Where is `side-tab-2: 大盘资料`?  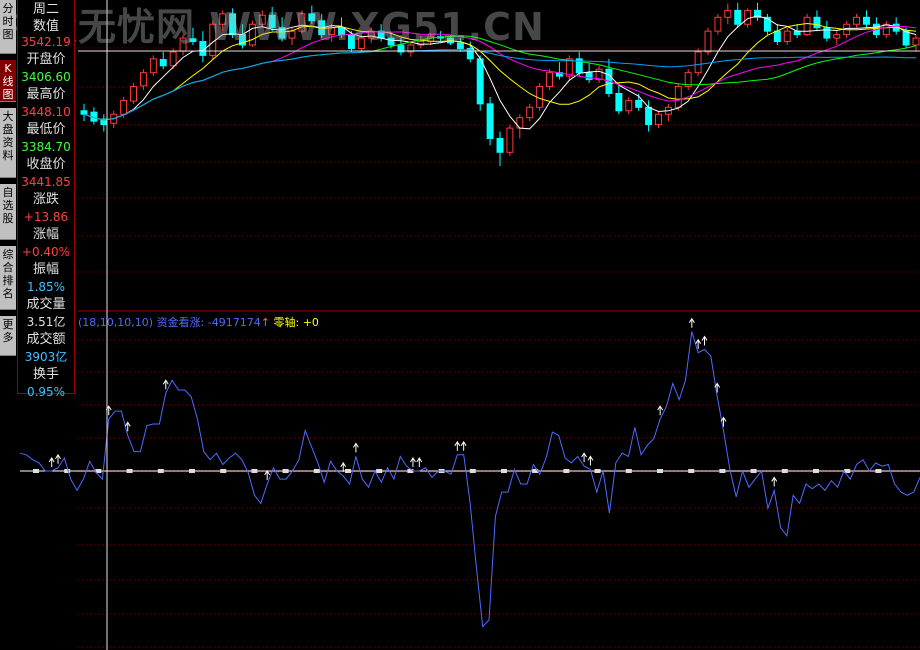 side-tab-2: 大盘资料 is located at coordinates (8, 143).